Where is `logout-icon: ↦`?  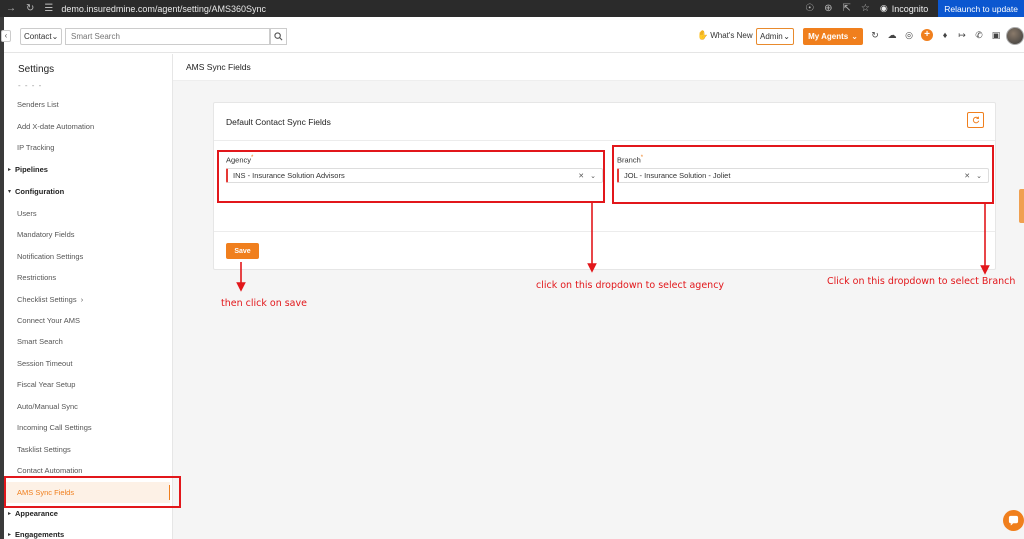
logout-icon: ↦ is located at coordinates (962, 35).